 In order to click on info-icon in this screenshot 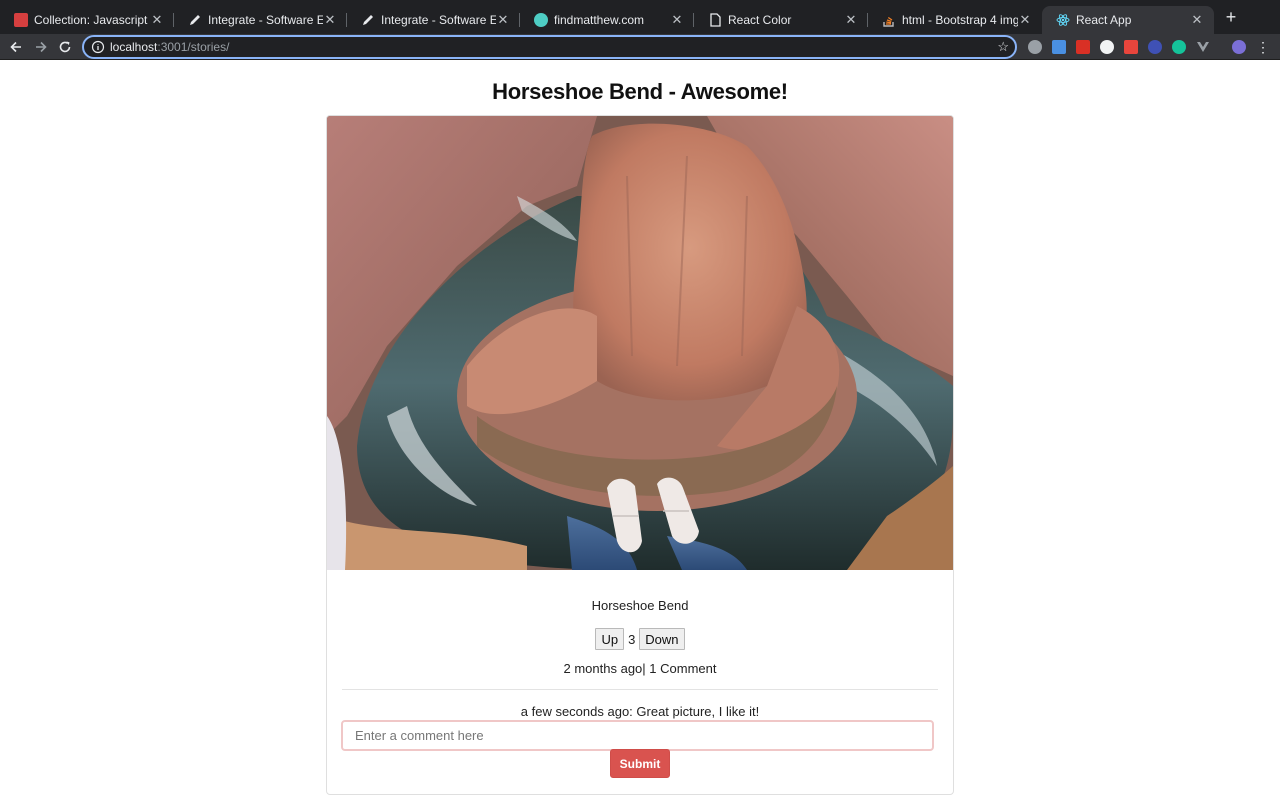, I will do `click(98, 47)`.